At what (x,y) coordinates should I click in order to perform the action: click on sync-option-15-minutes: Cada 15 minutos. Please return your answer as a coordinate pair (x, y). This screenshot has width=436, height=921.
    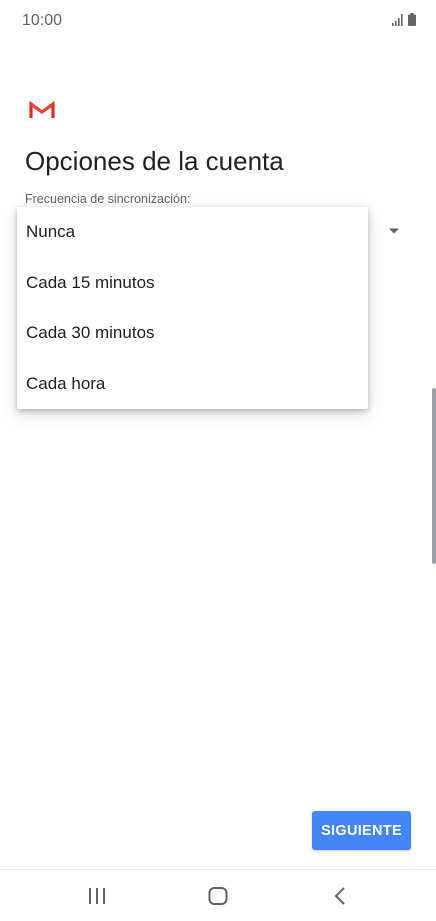
    Looking at the image, I should click on (192, 283).